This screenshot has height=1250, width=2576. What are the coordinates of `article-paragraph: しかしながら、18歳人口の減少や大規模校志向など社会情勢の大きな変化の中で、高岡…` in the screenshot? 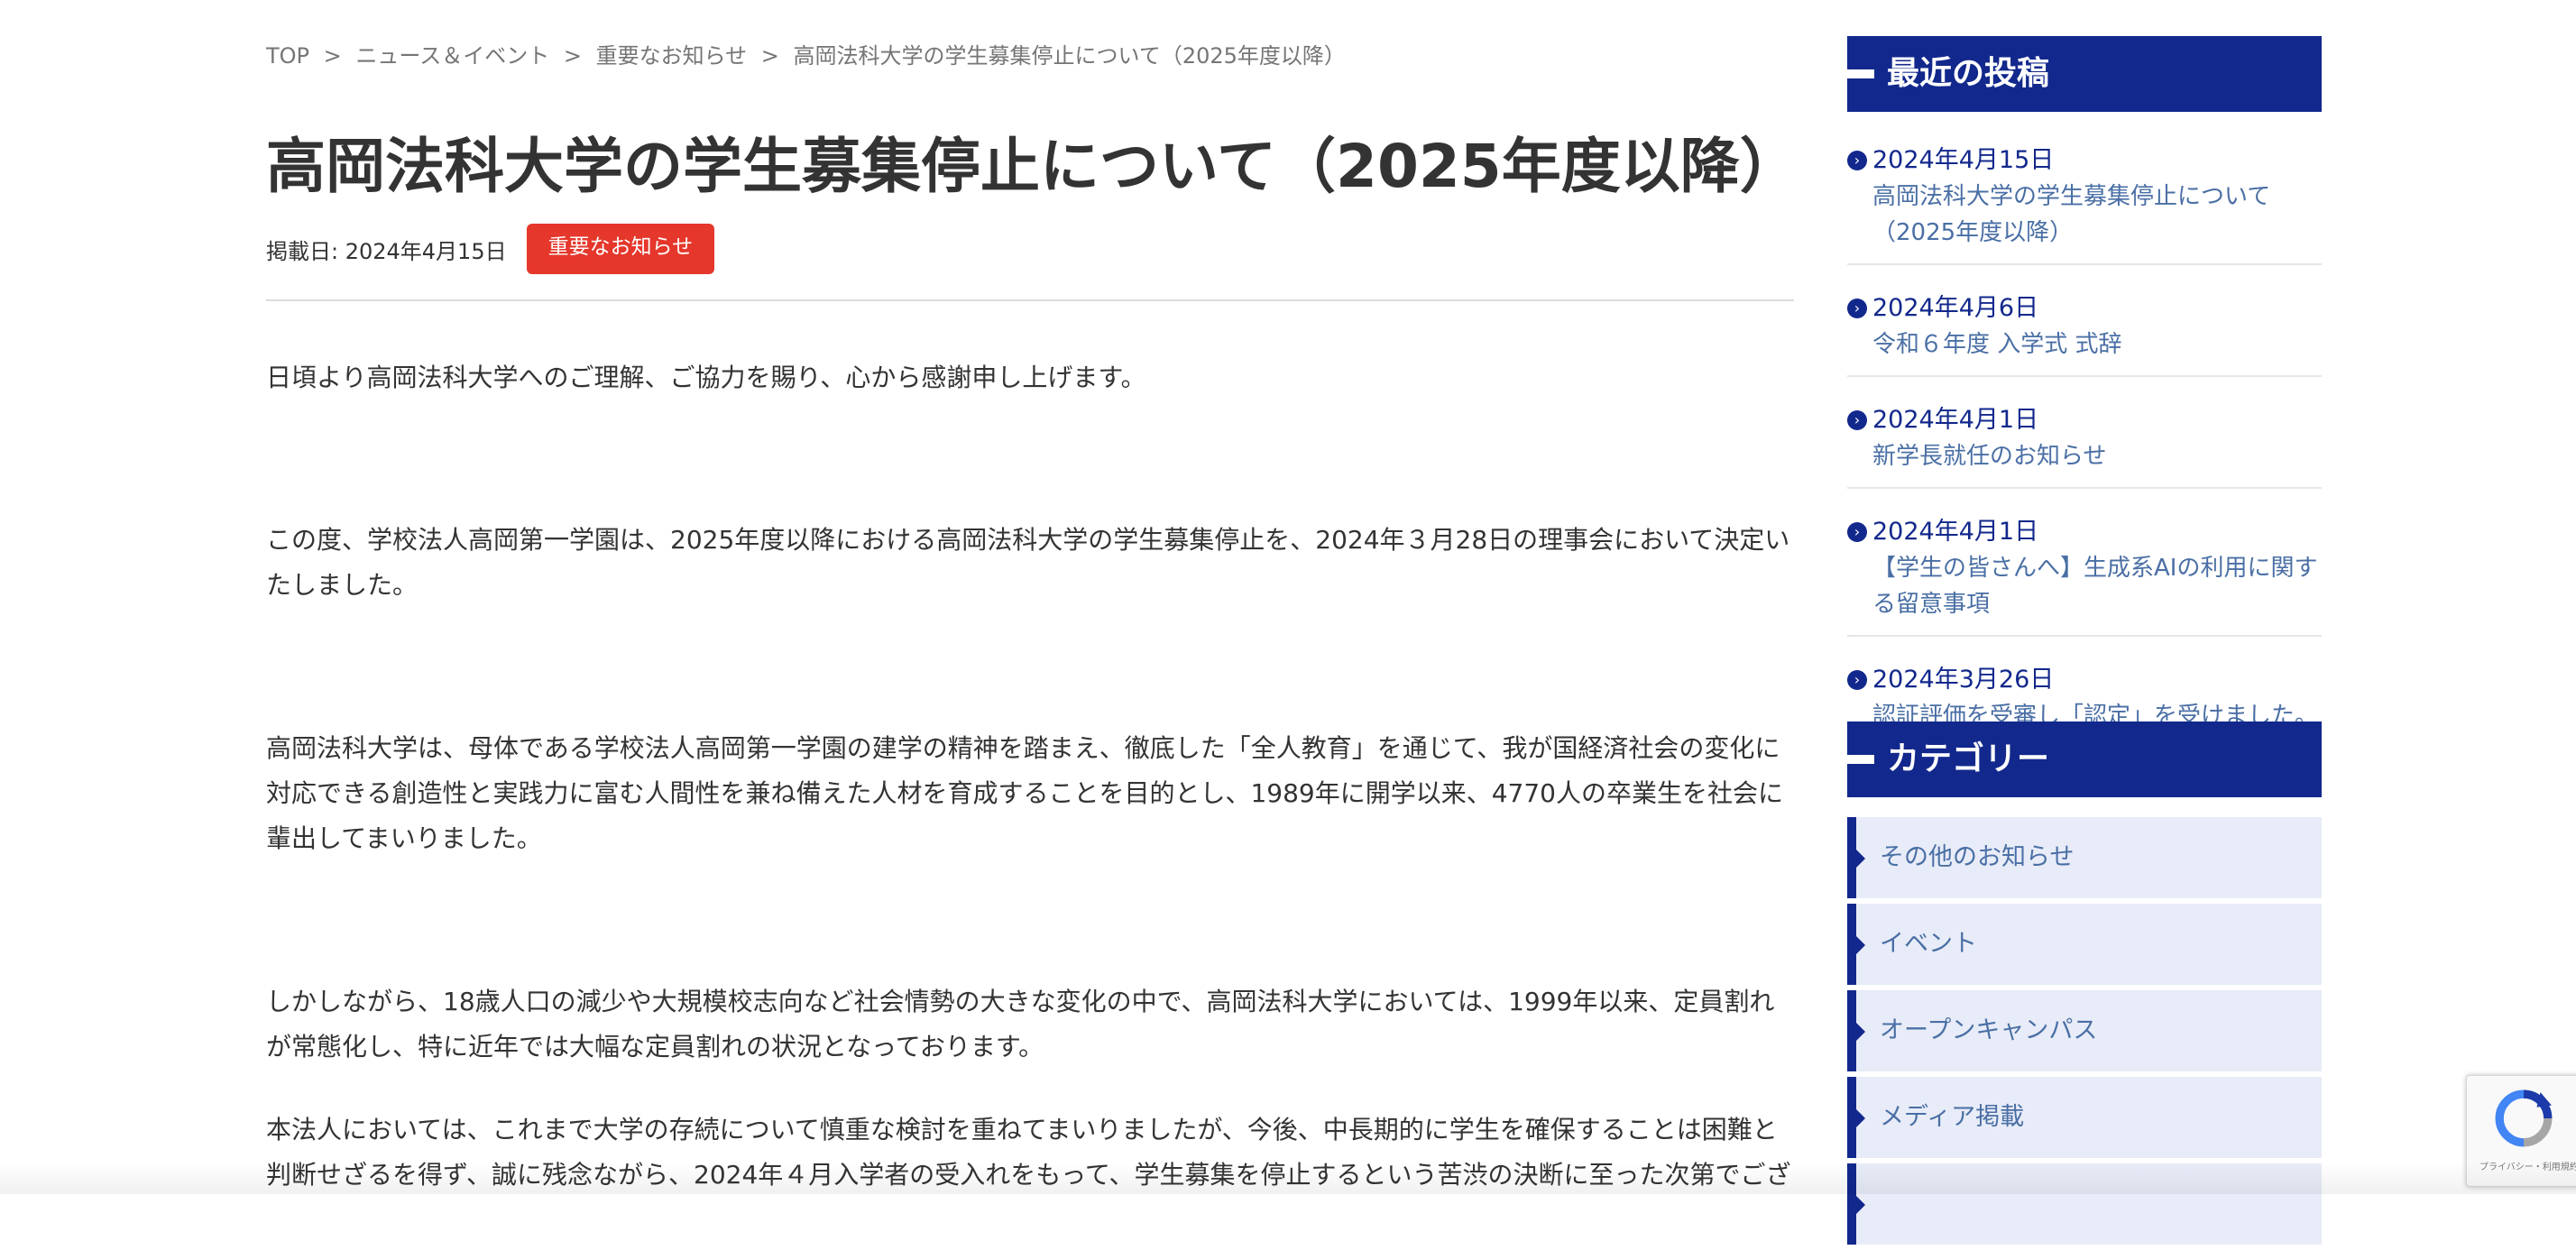 It's located at (1020, 1024).